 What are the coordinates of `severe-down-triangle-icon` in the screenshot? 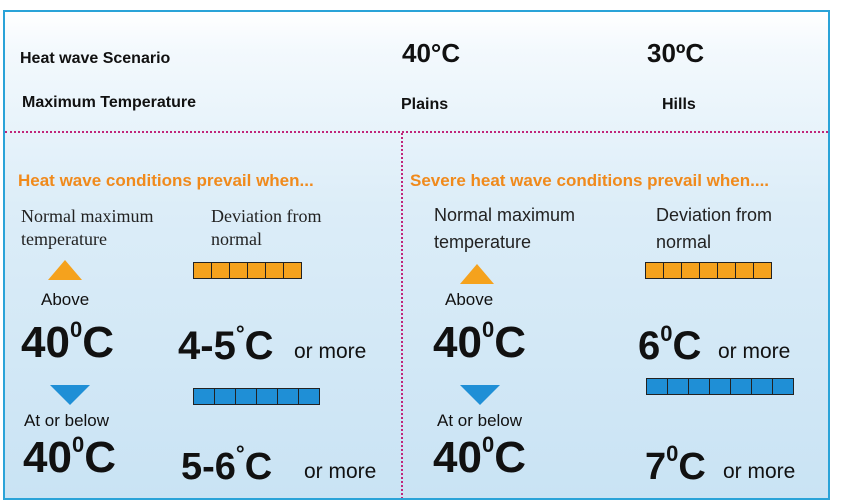 It's located at (480, 395).